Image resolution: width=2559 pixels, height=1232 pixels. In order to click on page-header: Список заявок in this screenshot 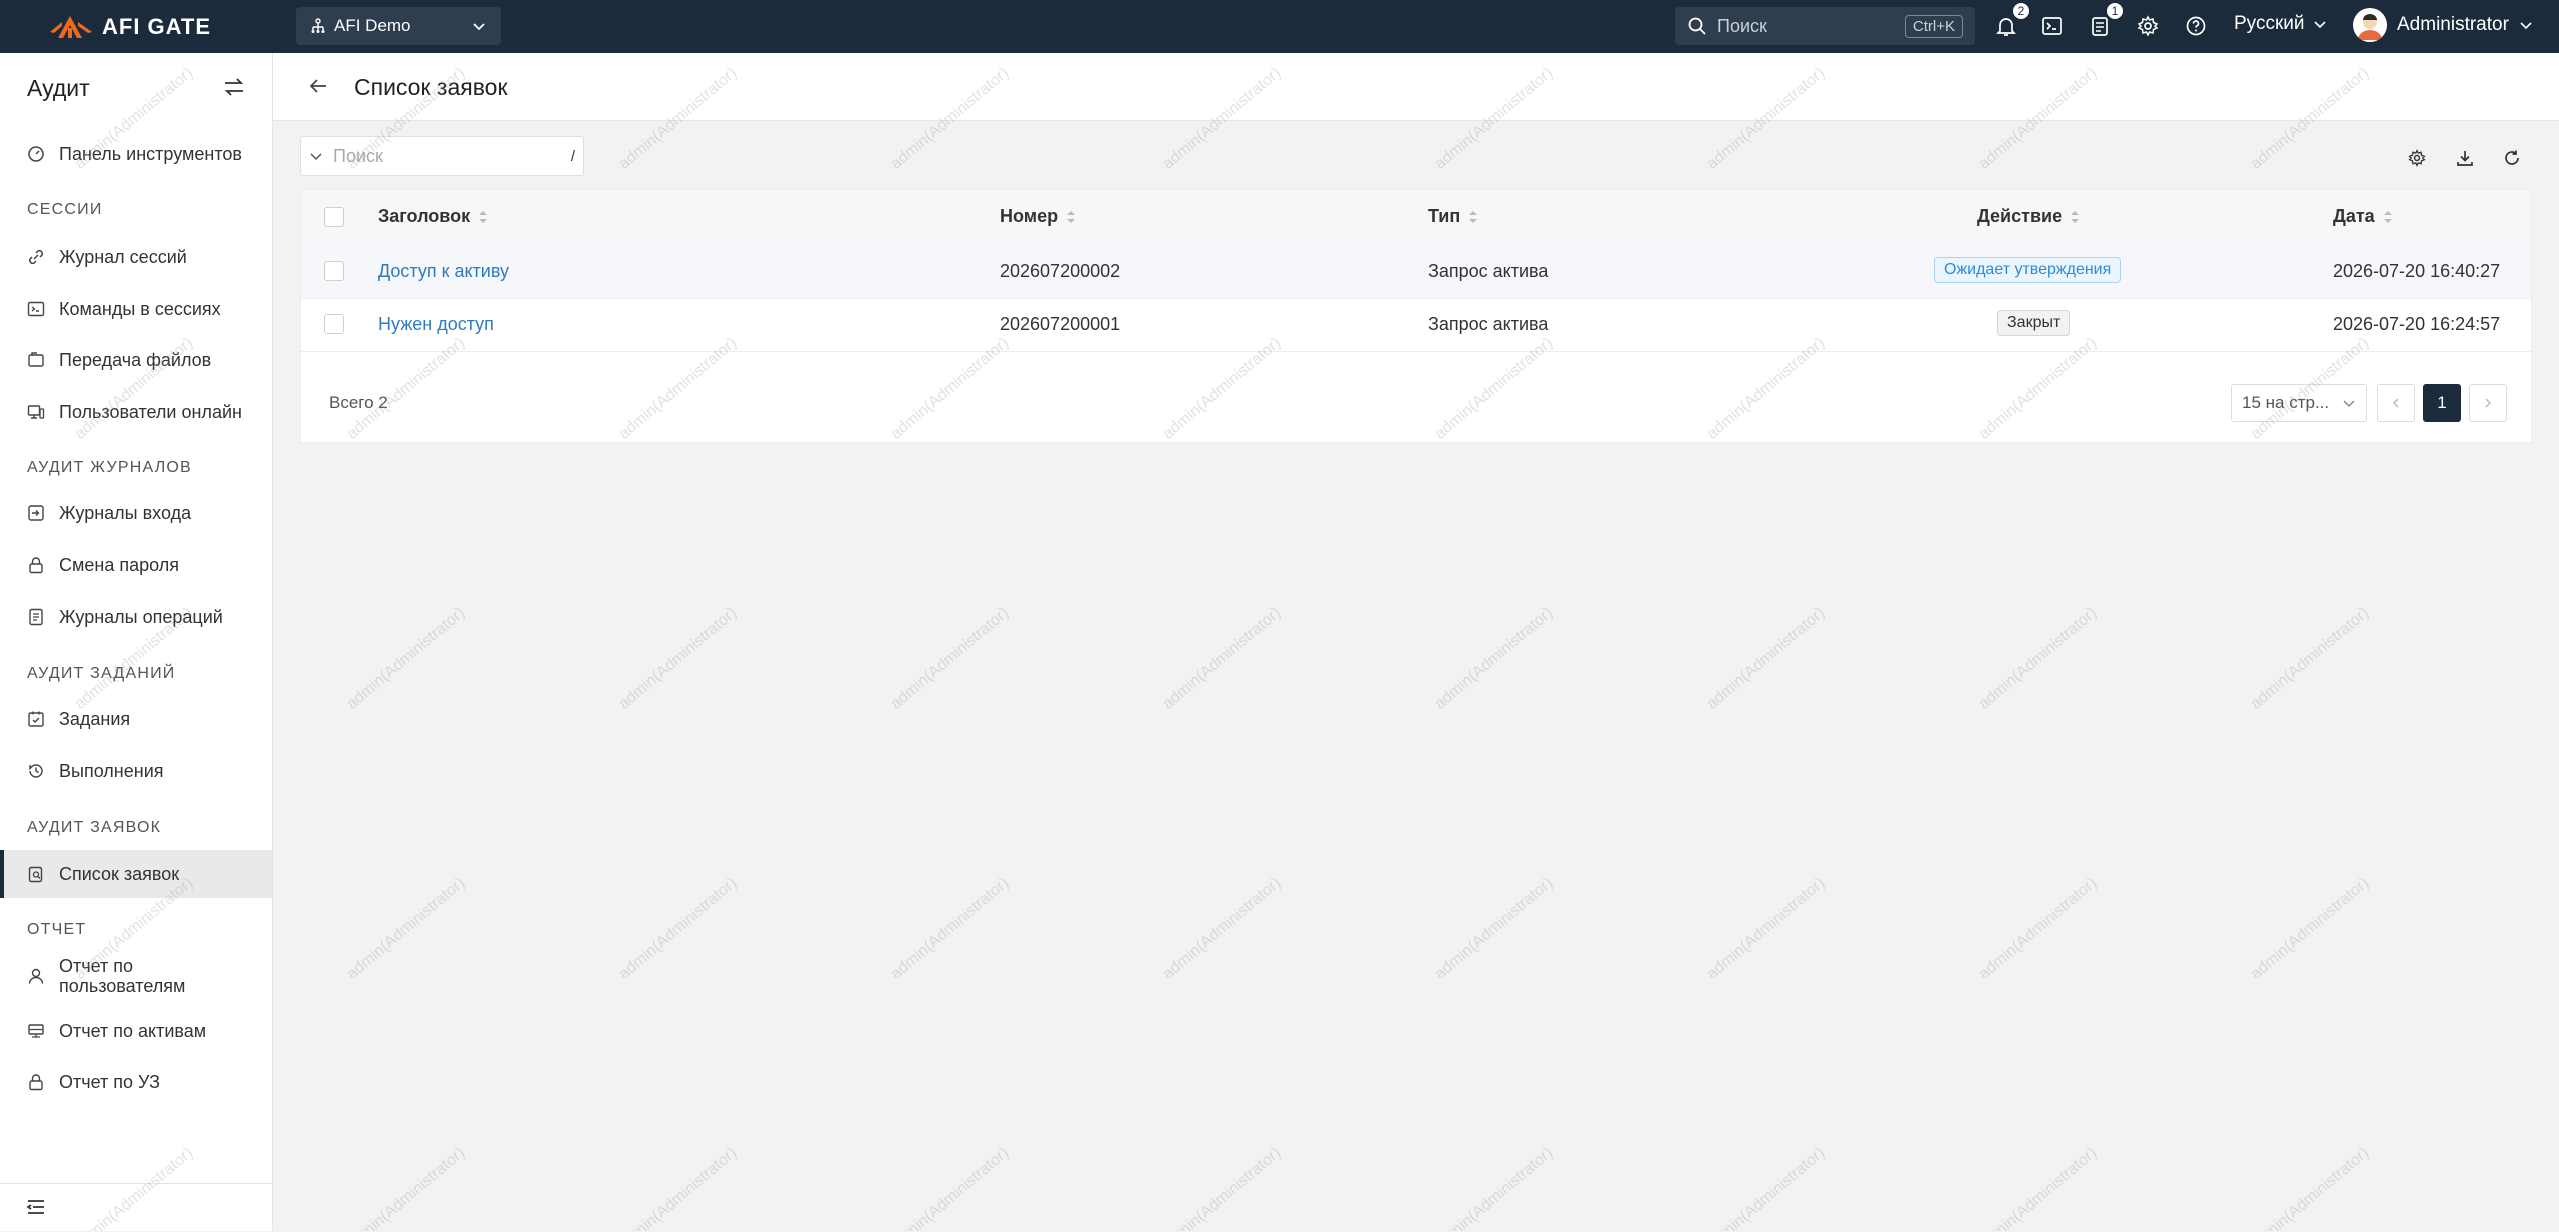, I will do `click(1416, 87)`.